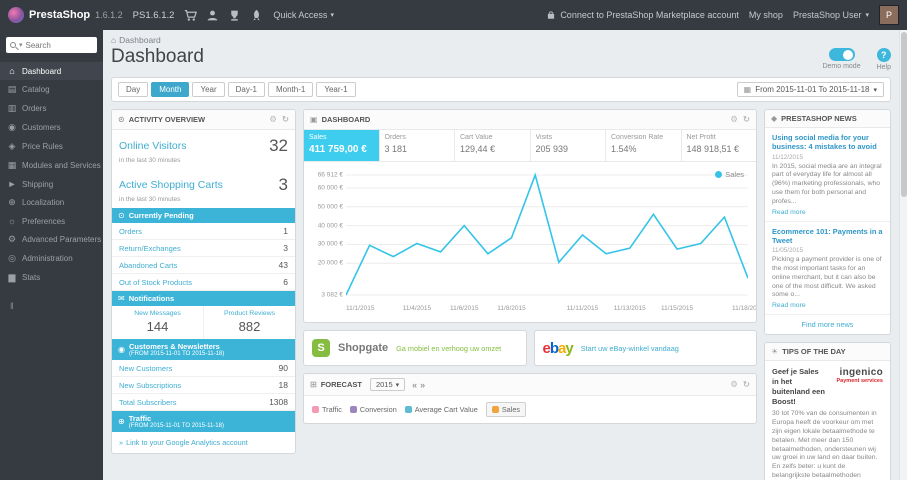  I want to click on sidebar-item-localization: ⊕ Localization, so click(51, 202).